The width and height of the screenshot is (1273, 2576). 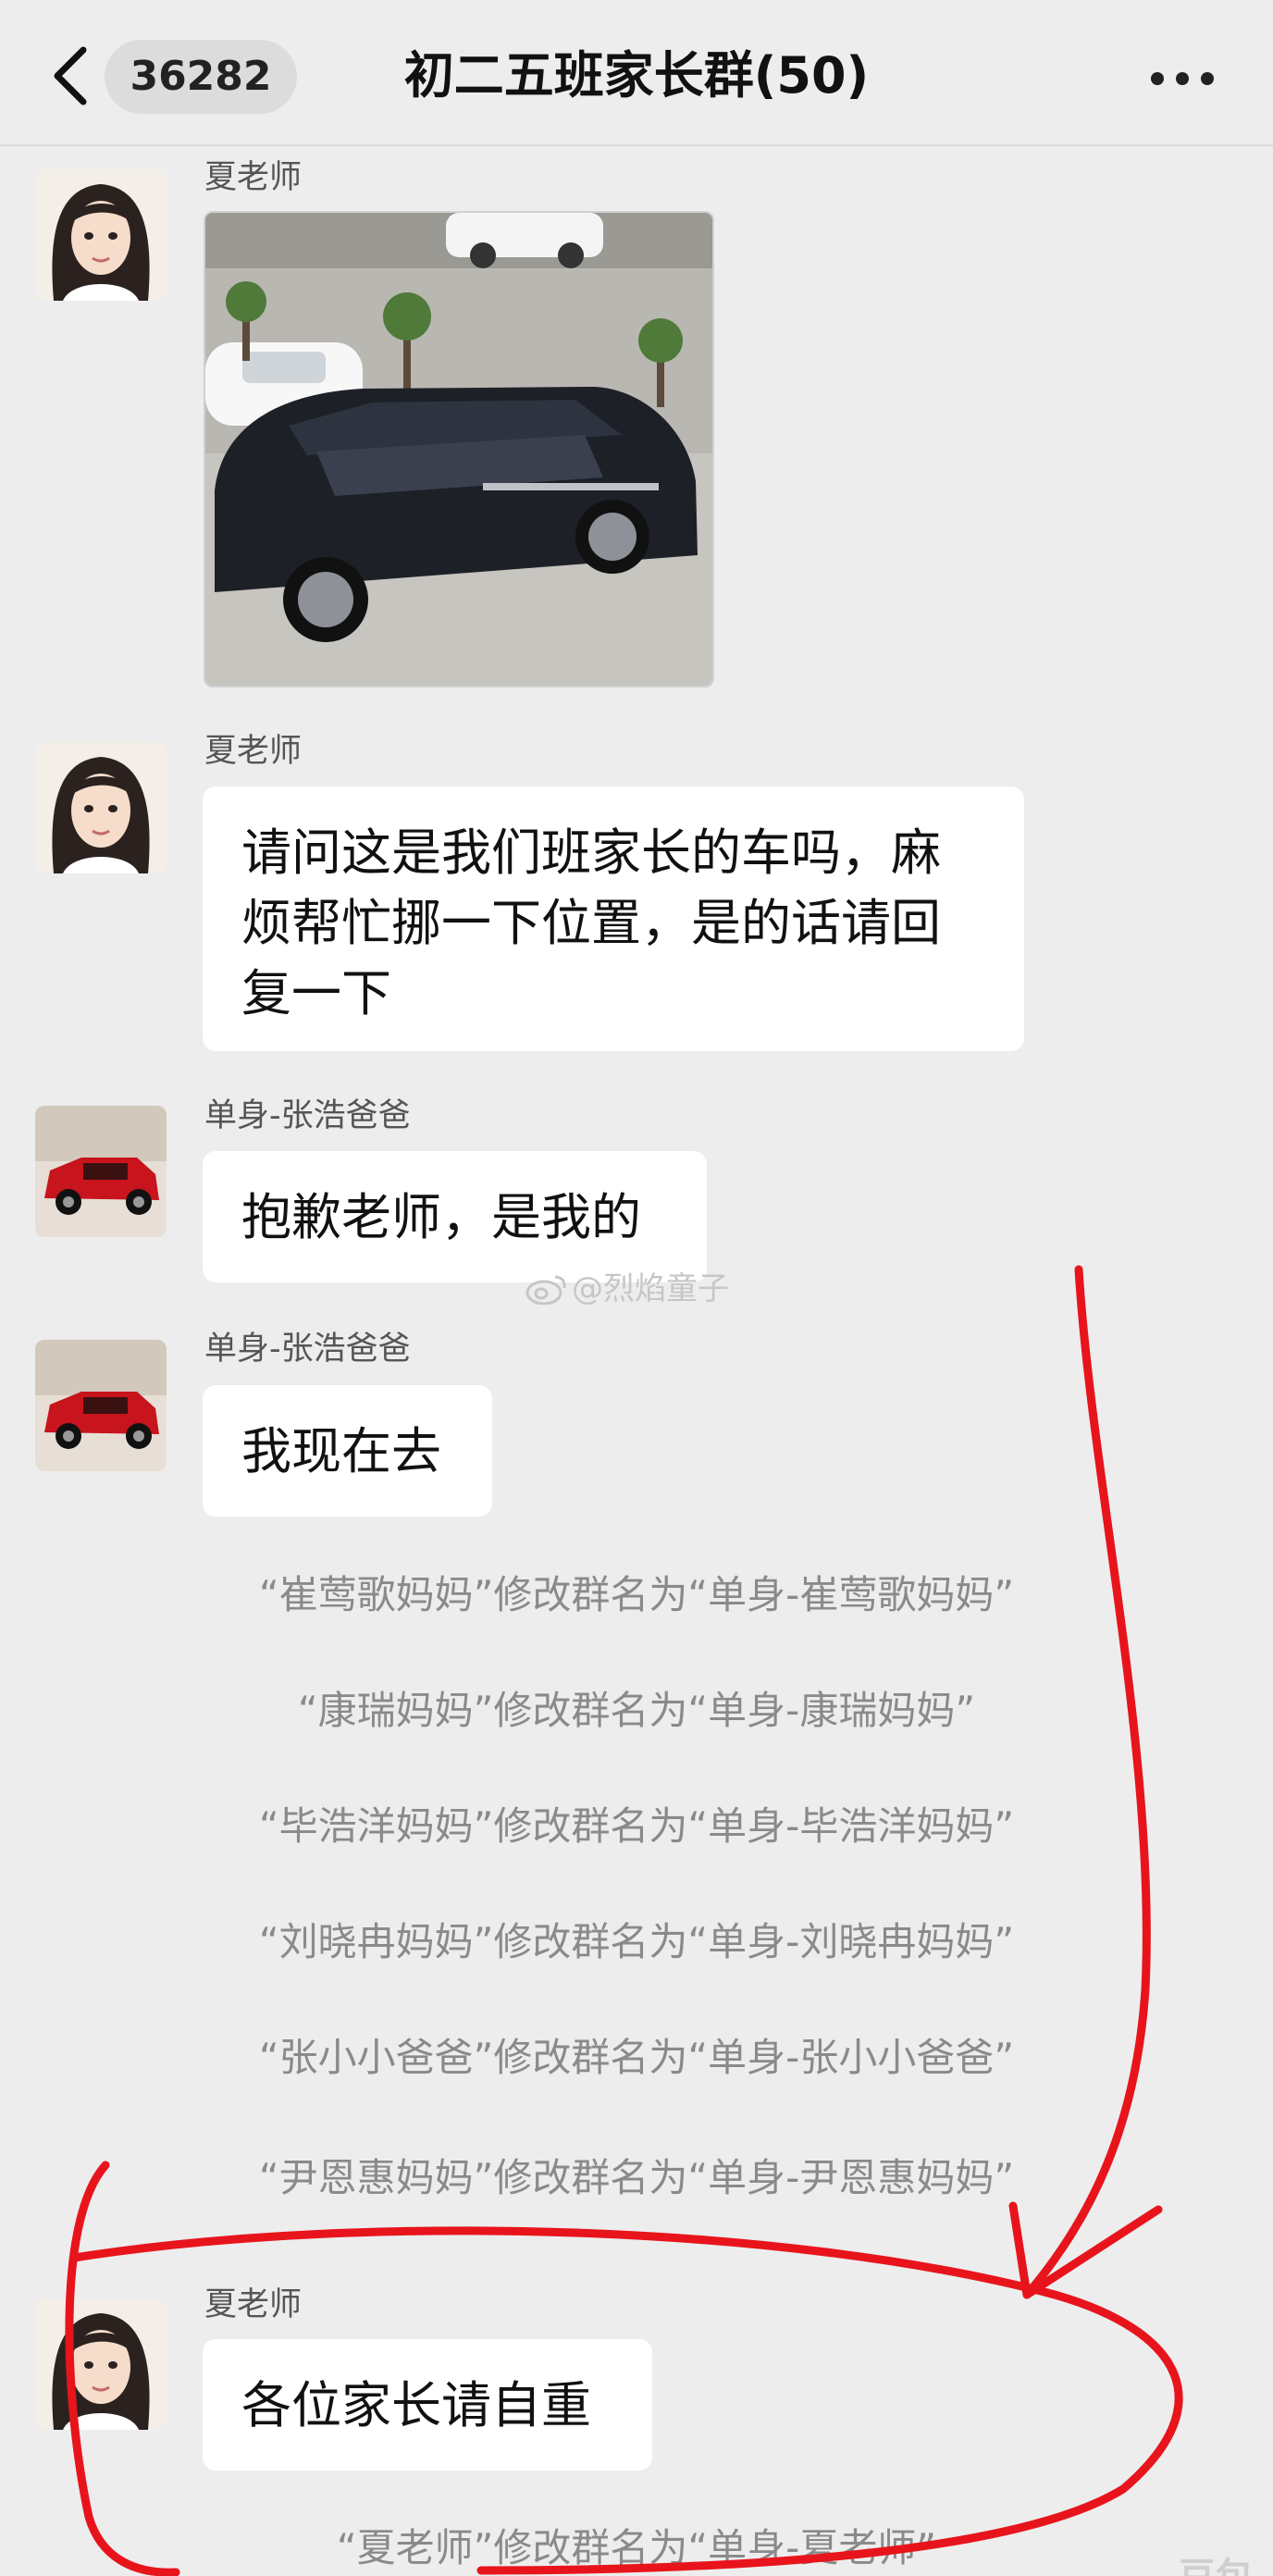 I want to click on car-photo, so click(x=459, y=449).